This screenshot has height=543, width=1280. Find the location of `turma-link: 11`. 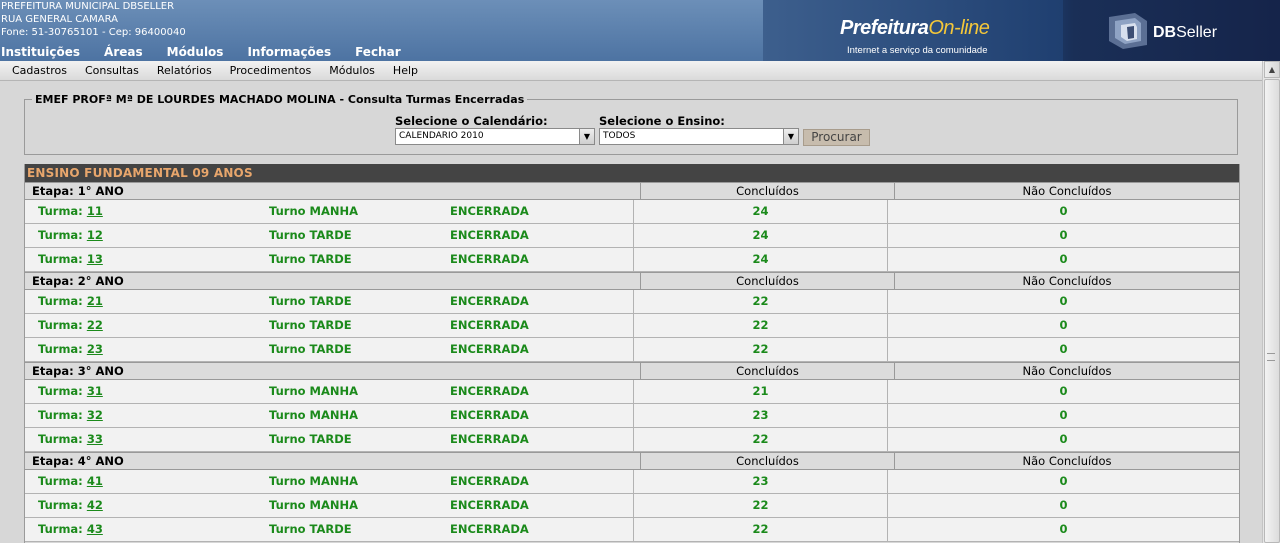

turma-link: 11 is located at coordinates (95, 211).